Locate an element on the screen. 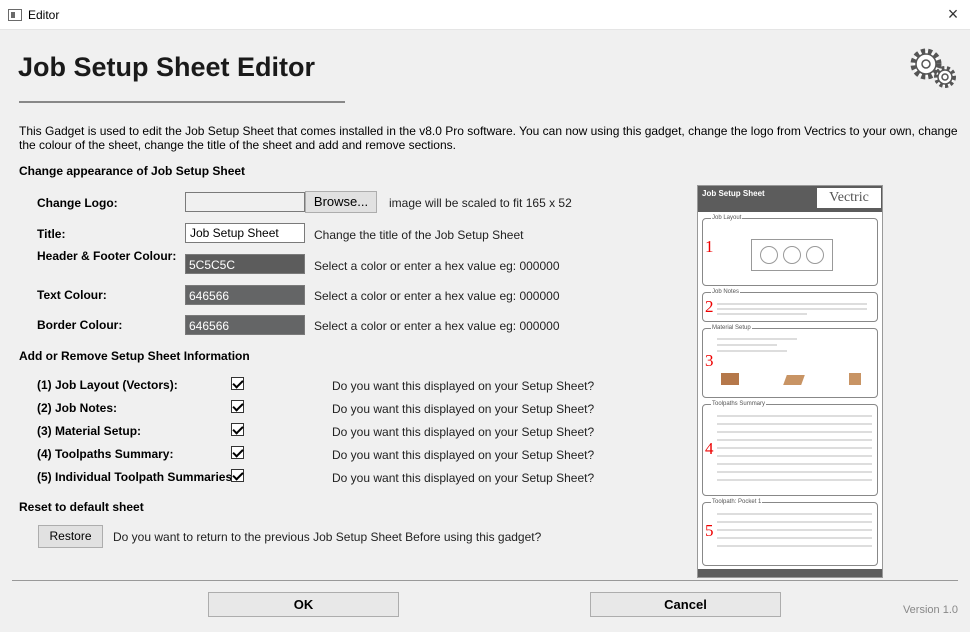 The image size is (970, 632). preview-box-label: Material Setup is located at coordinates (731, 328).